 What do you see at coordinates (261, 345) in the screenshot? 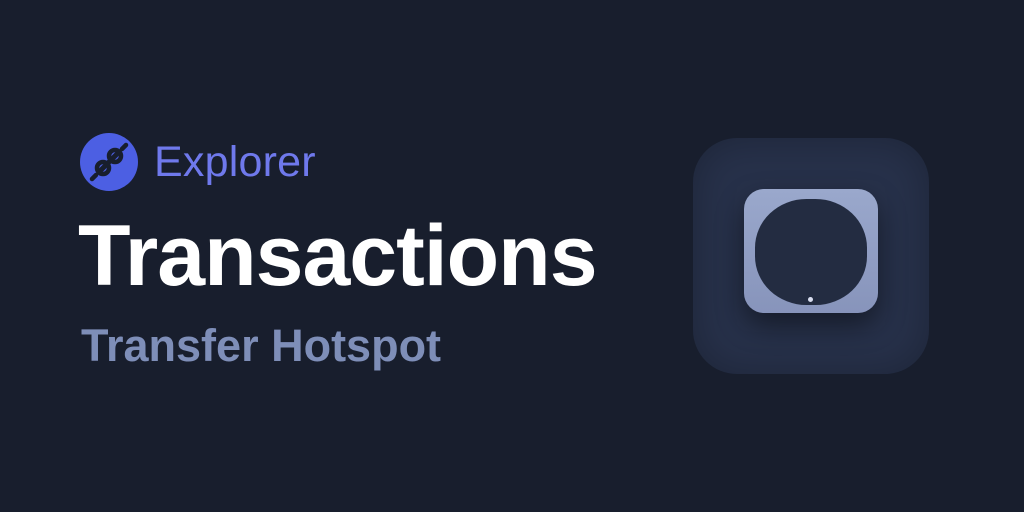
I see `page-subtitle: Transfer Hotspot` at bounding box center [261, 345].